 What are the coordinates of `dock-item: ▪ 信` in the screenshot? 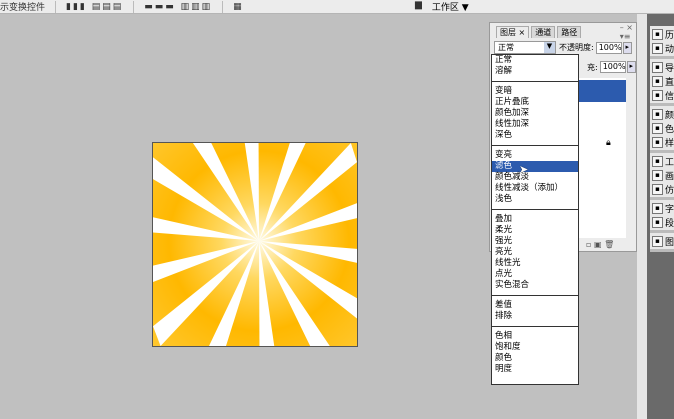 It's located at (662, 95).